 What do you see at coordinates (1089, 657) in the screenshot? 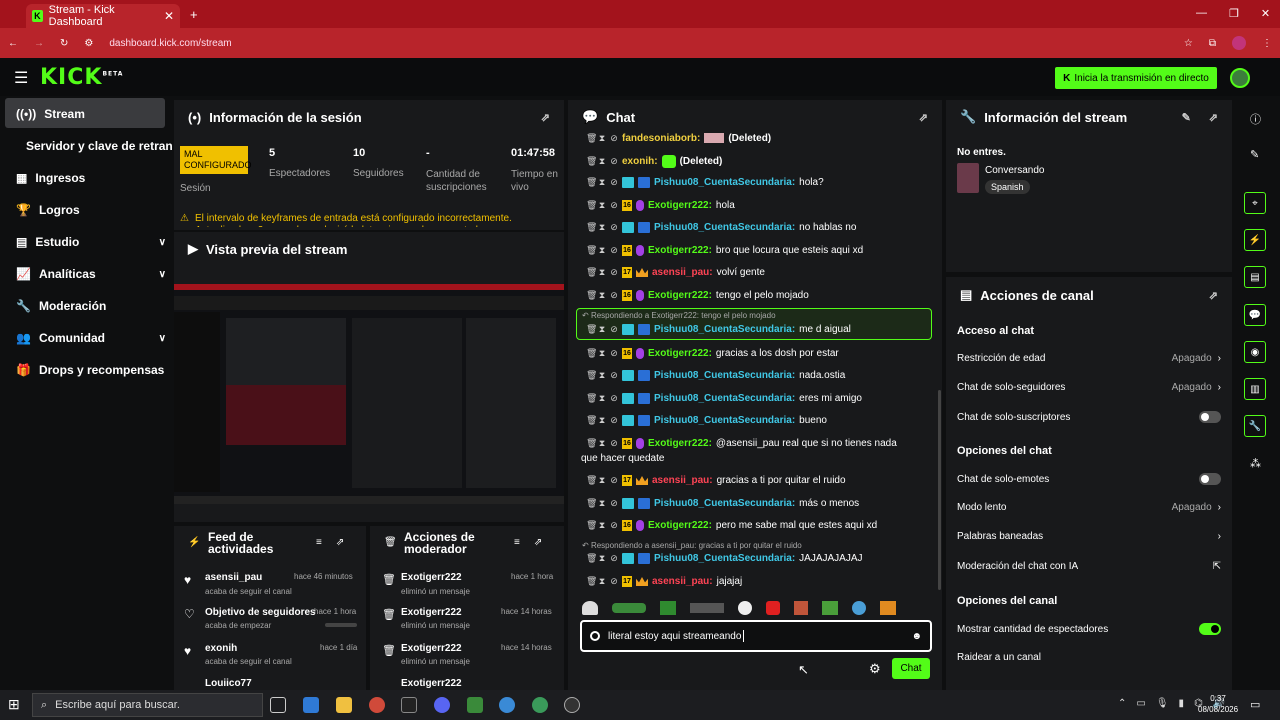
I see `raid-row: Raidear a un canal` at bounding box center [1089, 657].